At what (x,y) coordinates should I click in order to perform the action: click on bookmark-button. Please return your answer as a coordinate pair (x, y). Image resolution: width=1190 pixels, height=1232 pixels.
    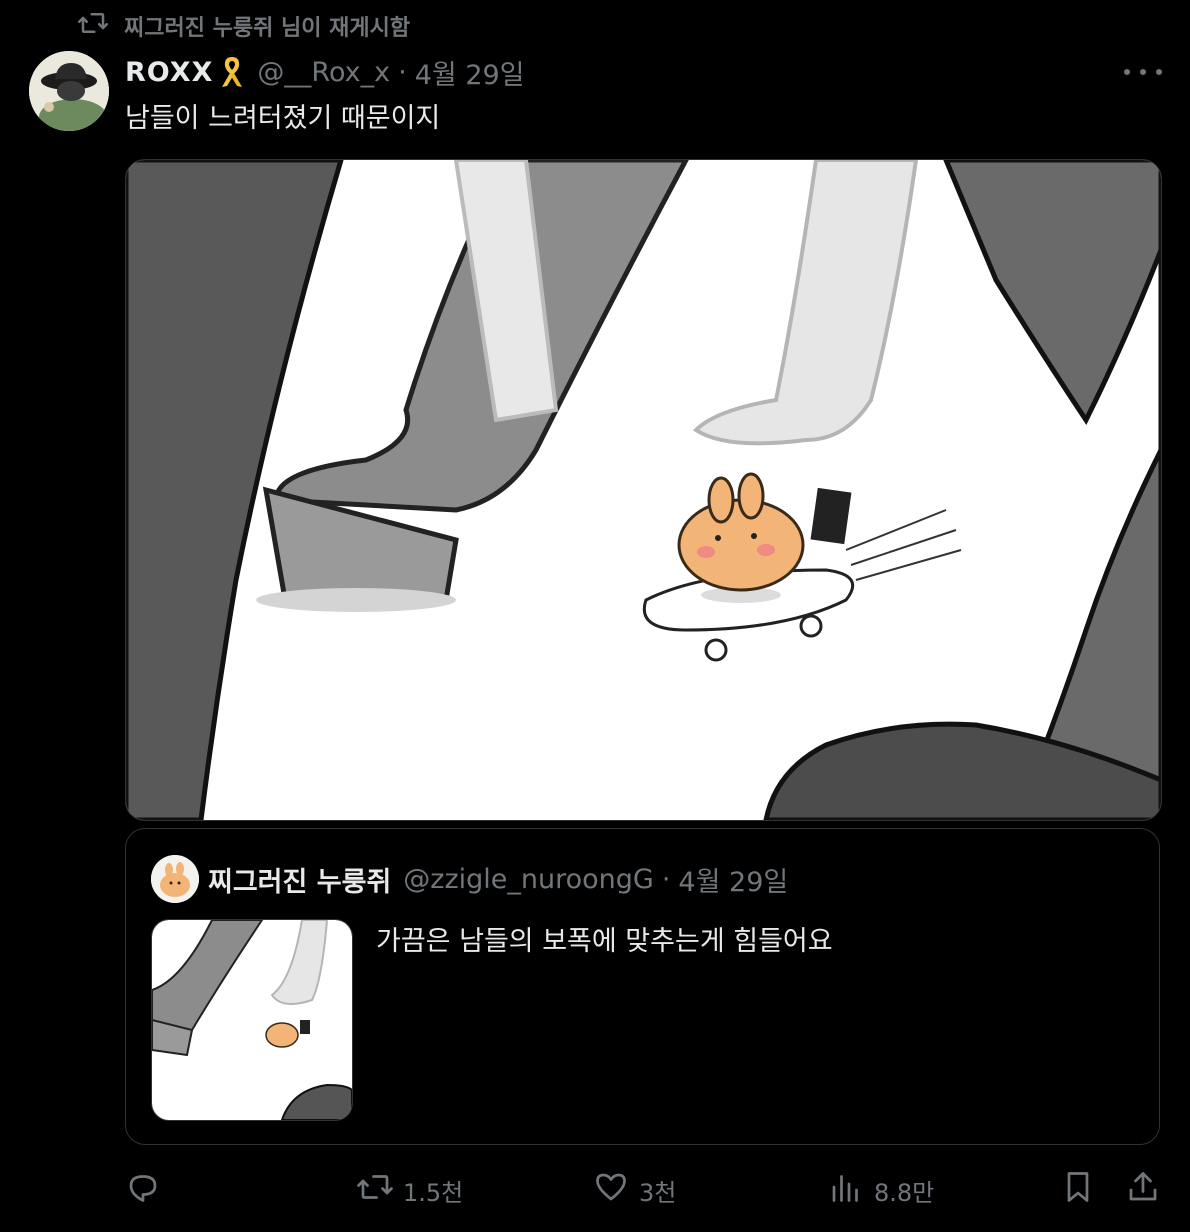
    Looking at the image, I should click on (1078, 1190).